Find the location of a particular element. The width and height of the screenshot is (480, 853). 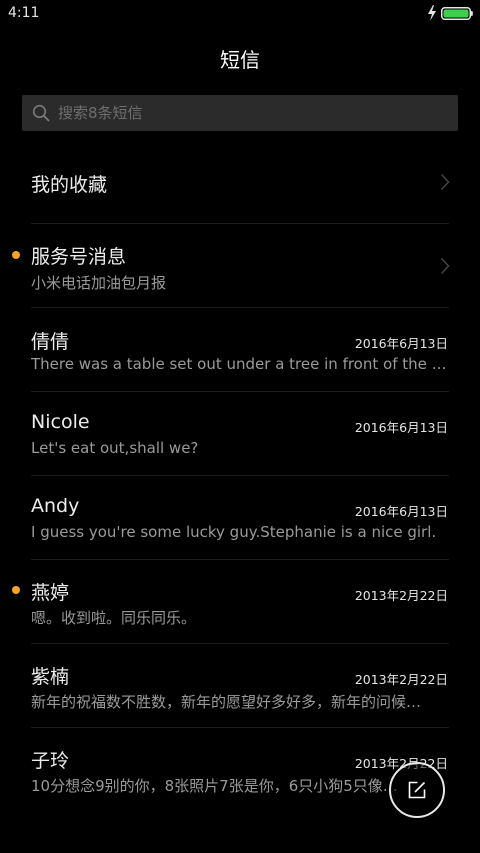

contact-name: 倩倩 is located at coordinates (50, 342).